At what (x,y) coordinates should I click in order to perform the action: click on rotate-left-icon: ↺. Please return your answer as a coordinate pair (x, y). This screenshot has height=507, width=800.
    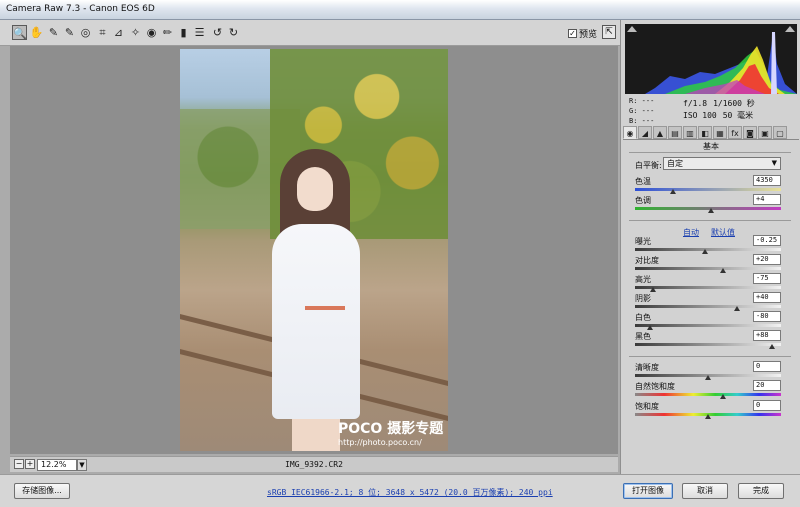
    Looking at the image, I should click on (217, 32).